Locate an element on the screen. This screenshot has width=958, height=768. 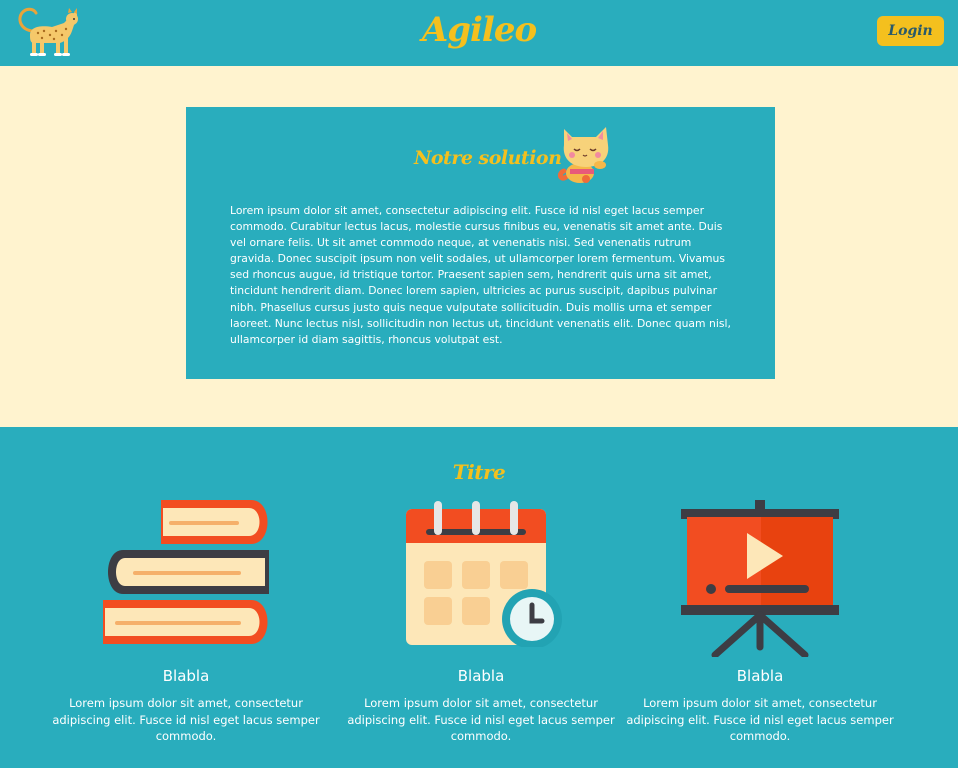
brand-title: Agileo is located at coordinates (479, 30).